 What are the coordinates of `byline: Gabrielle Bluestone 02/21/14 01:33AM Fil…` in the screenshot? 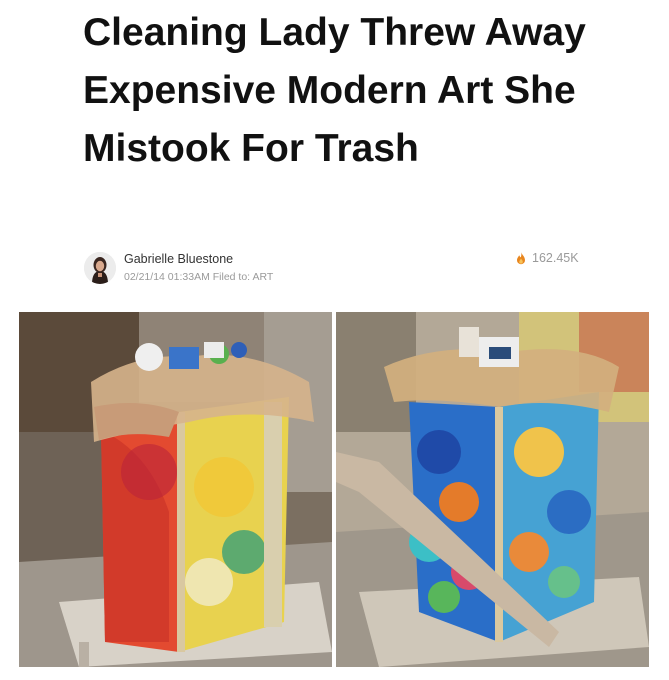 It's located at (342, 268).